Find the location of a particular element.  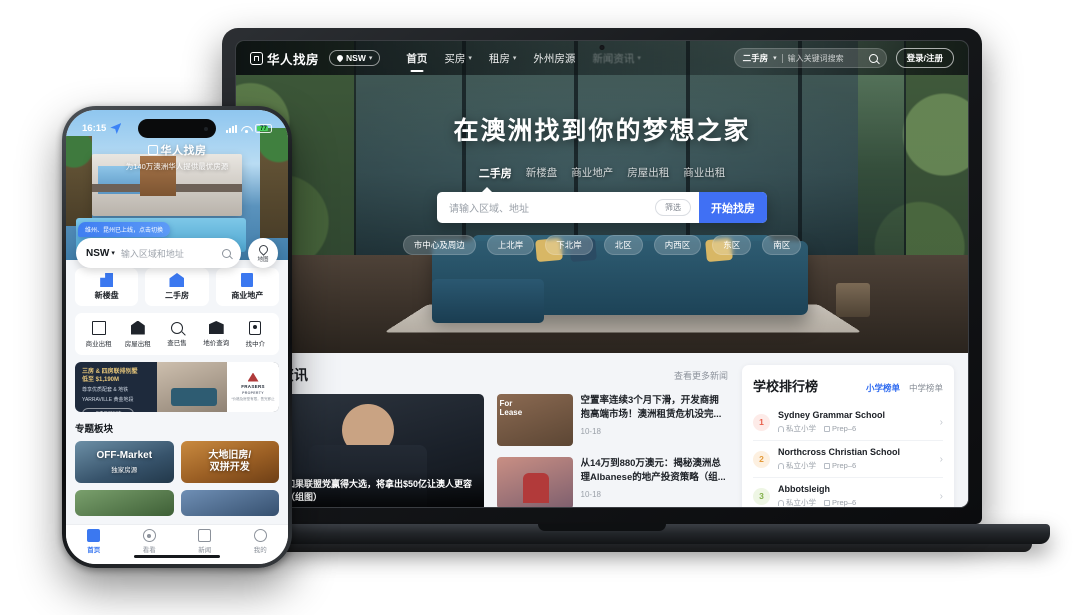

phone-brand-name: 华人找房 is located at coordinates (183, 151).